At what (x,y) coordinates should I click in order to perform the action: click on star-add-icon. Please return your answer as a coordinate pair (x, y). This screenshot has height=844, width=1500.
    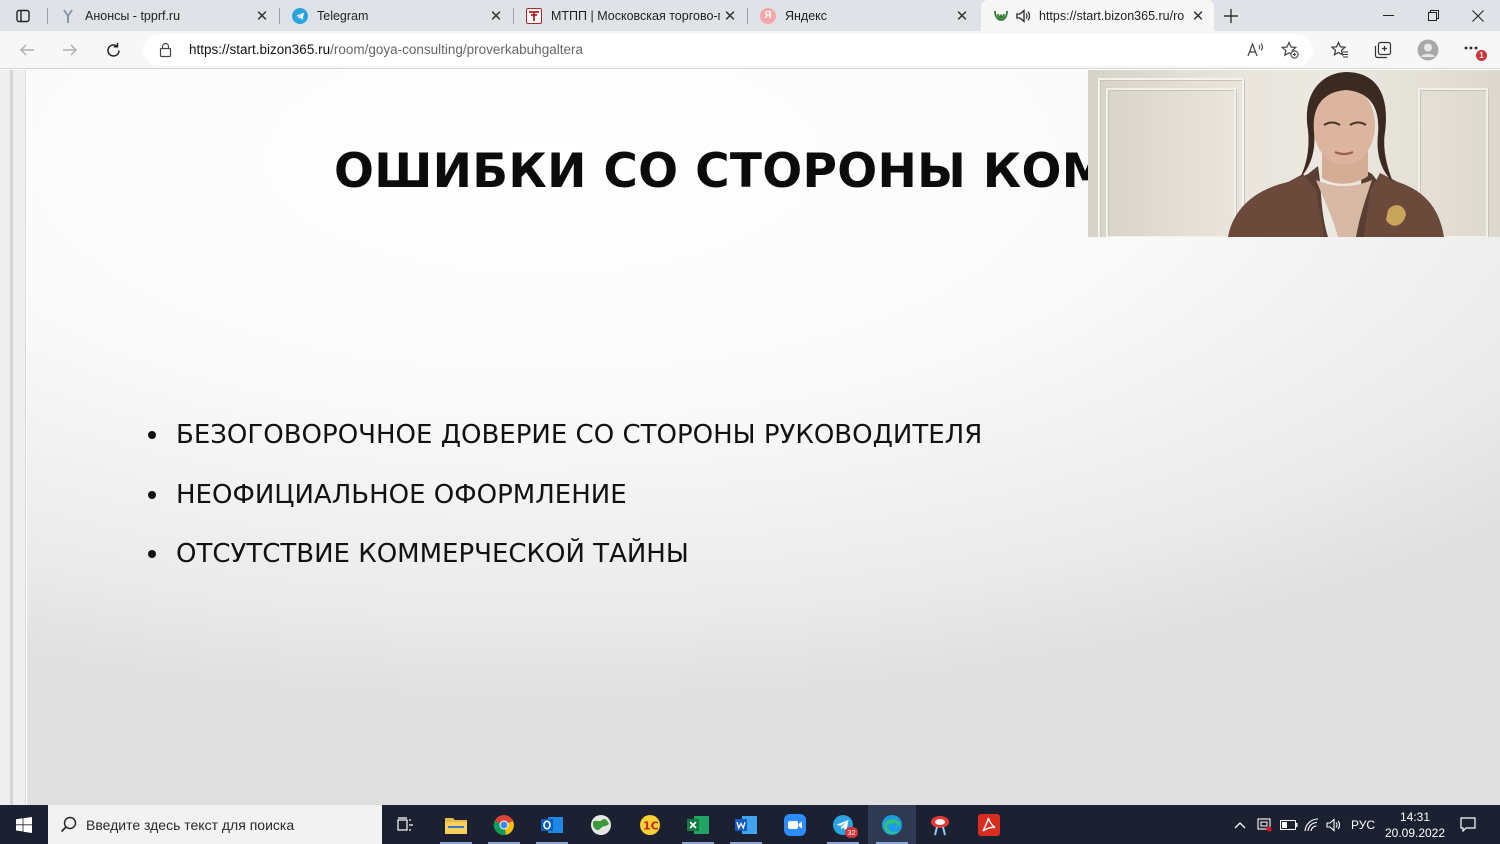
    Looking at the image, I should click on (1290, 50).